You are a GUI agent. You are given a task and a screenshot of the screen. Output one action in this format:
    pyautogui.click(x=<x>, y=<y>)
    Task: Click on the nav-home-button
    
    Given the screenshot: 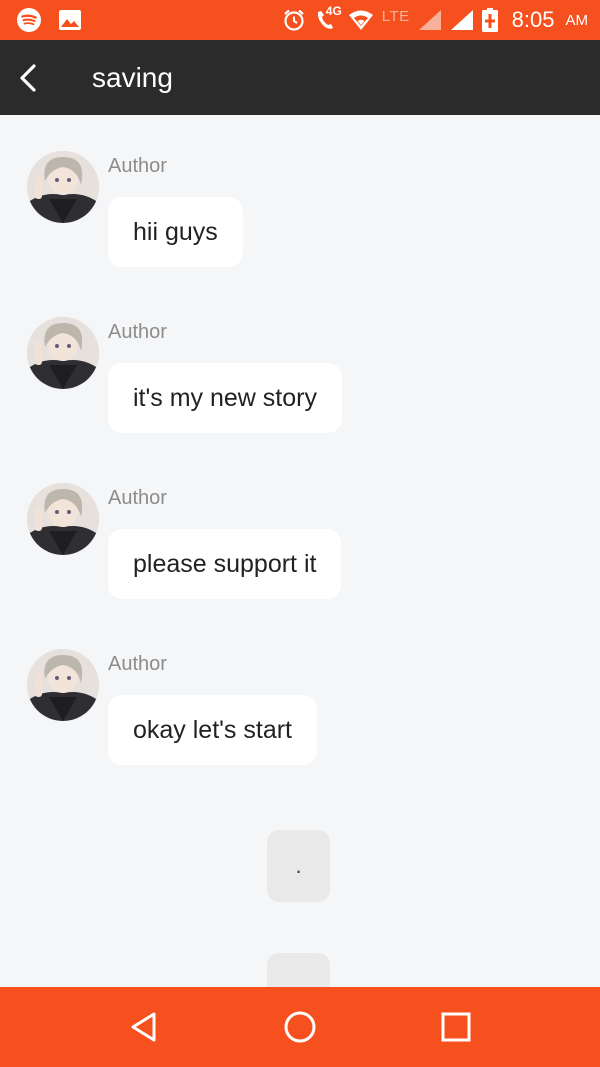 What is the action you would take?
    pyautogui.click(x=300, y=1027)
    